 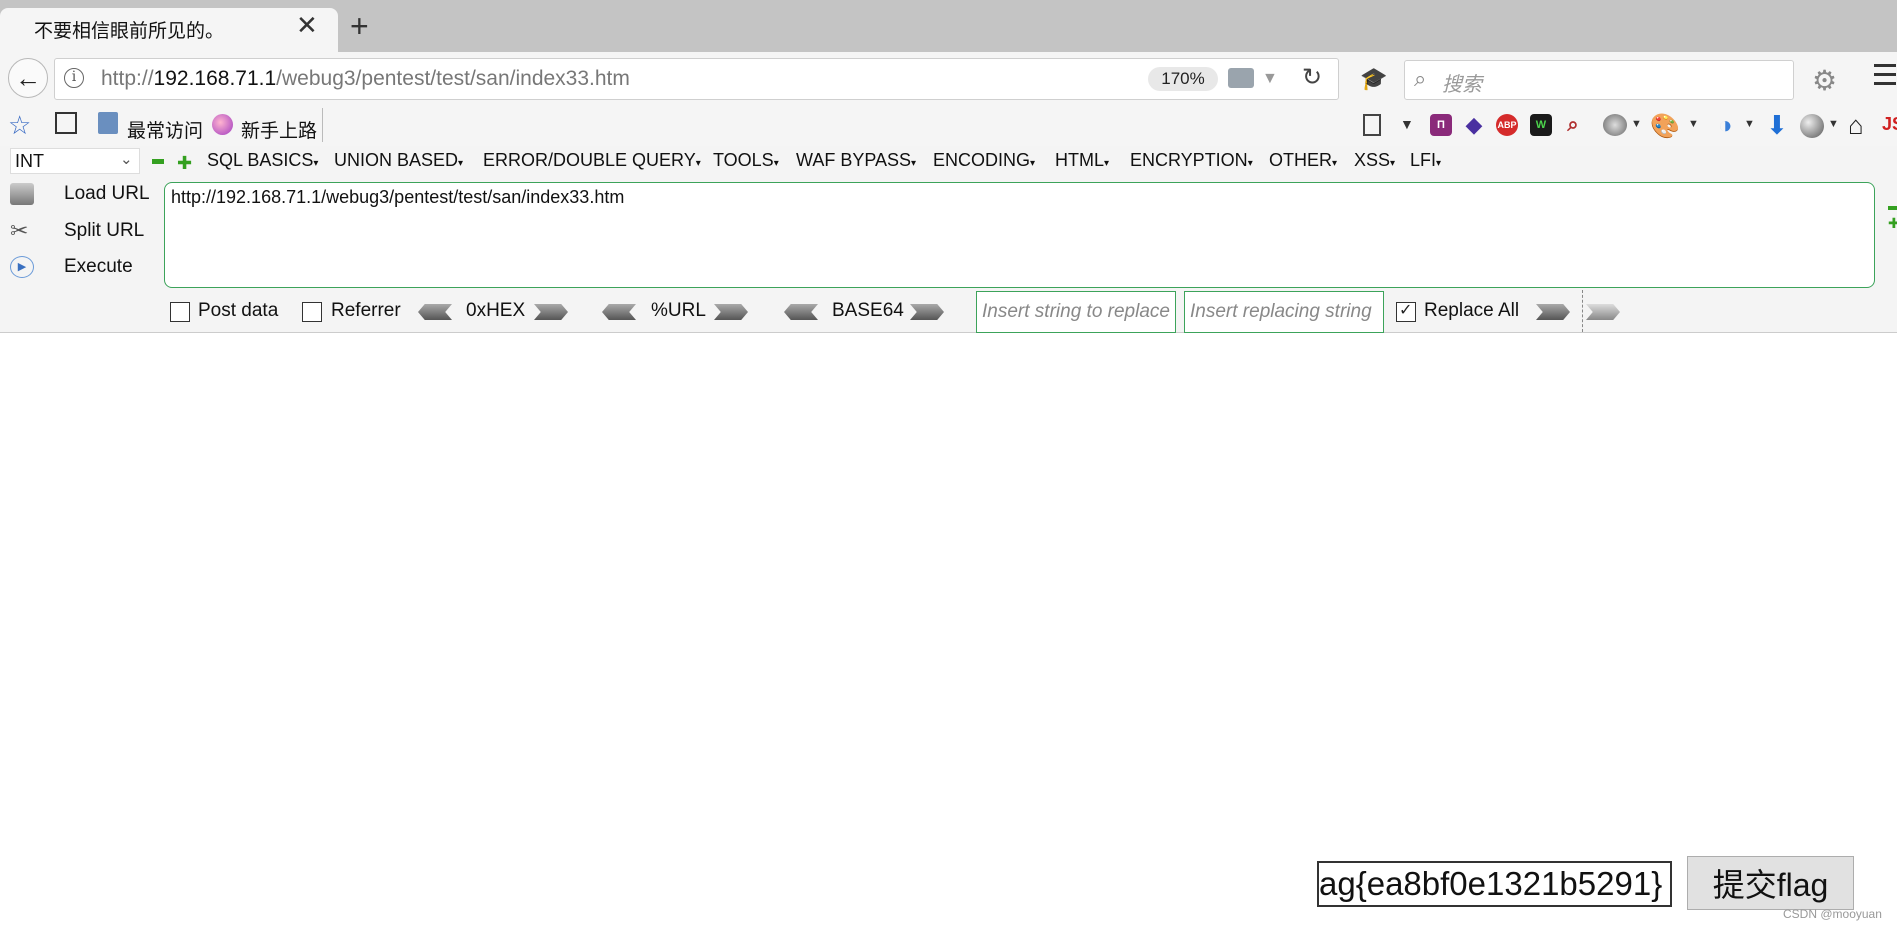 I want to click on execute-button: ▶ Execute, so click(x=71, y=267).